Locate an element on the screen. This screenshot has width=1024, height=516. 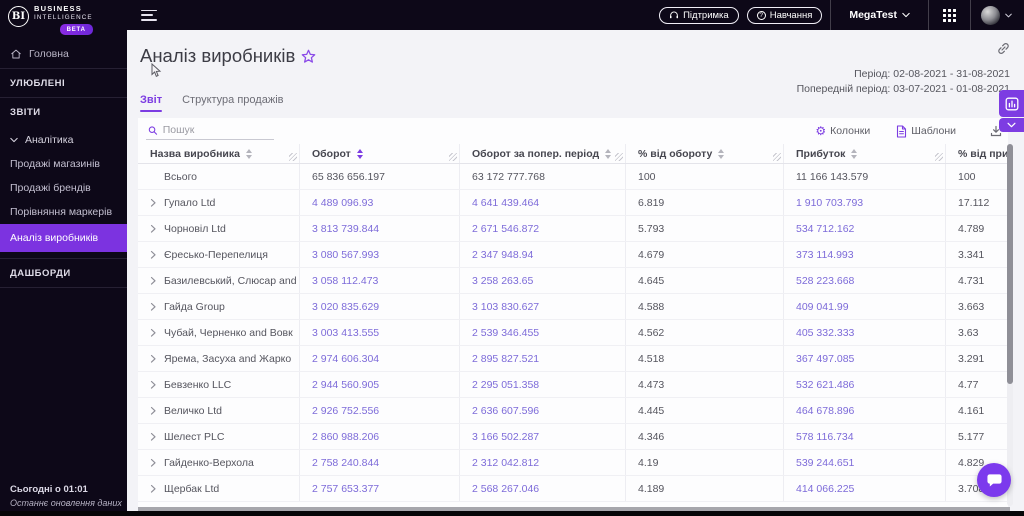
manufacturer-cell: Шелест PLC is located at coordinates (219, 436).